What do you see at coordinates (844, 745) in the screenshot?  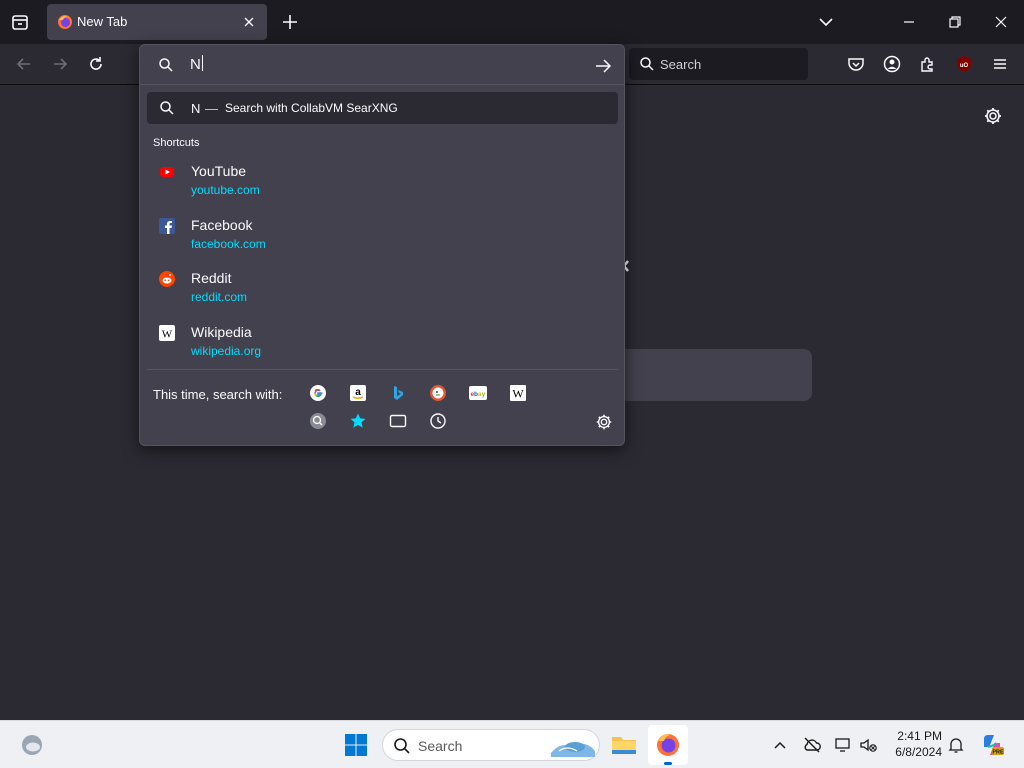 I see `network-status-icon` at bounding box center [844, 745].